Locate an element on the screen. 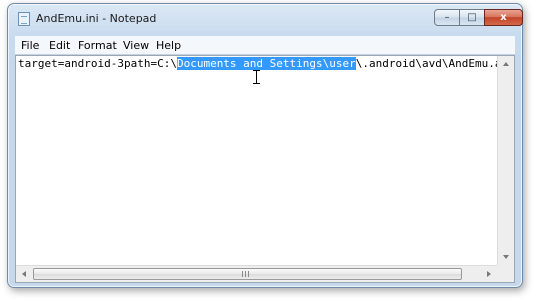 This screenshot has width=540, height=302. scroll-right-arrow-icon is located at coordinates (489, 274).